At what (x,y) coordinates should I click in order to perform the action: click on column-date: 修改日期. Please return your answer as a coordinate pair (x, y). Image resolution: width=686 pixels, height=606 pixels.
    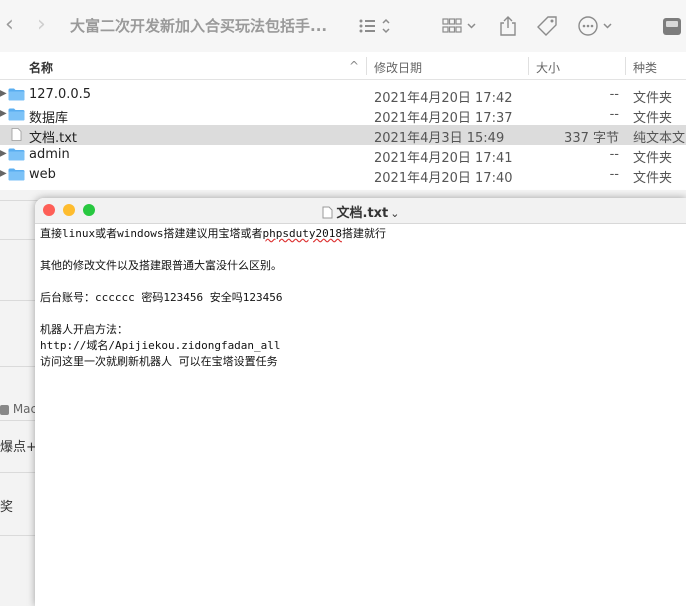
    Looking at the image, I should click on (398, 67).